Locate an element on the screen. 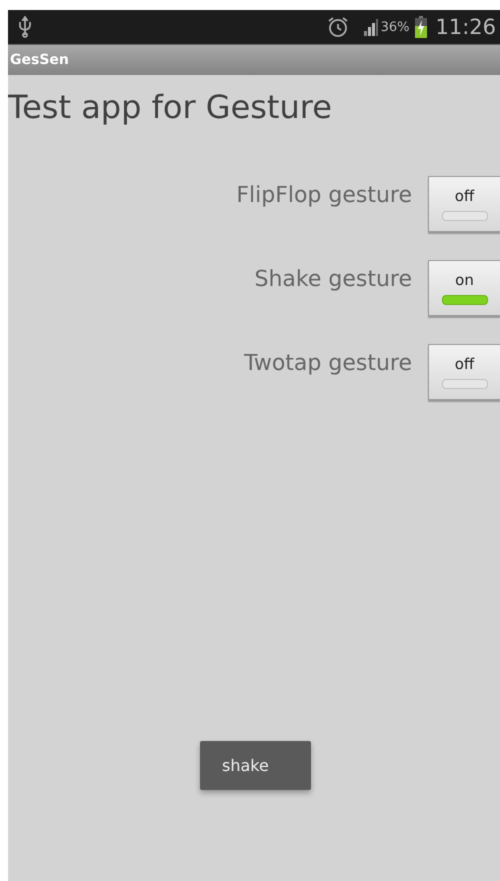  toggle-label: FlipFlop gesture is located at coordinates (324, 195).